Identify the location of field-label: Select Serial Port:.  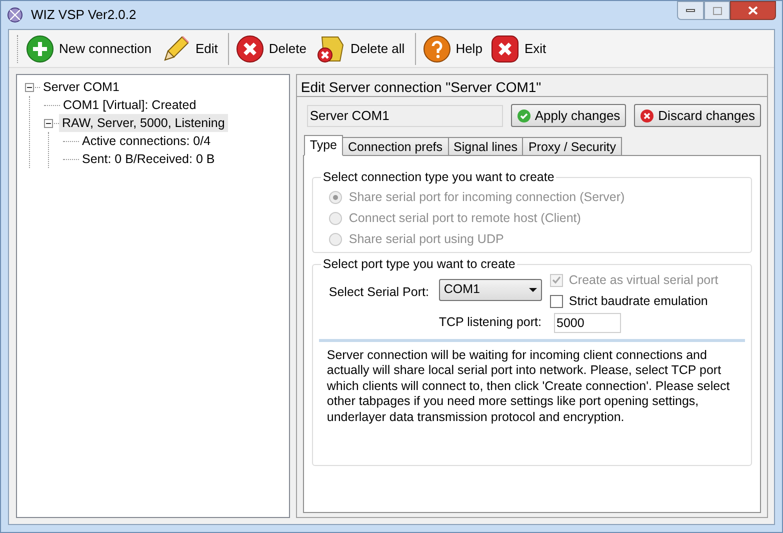
(379, 292).